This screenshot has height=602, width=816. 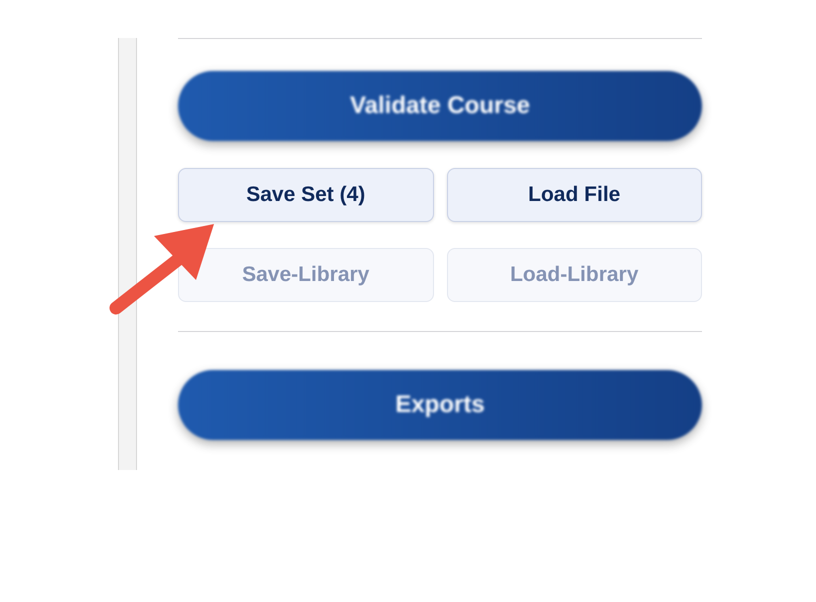 I want to click on file-button: Save Set (4), so click(x=306, y=195).